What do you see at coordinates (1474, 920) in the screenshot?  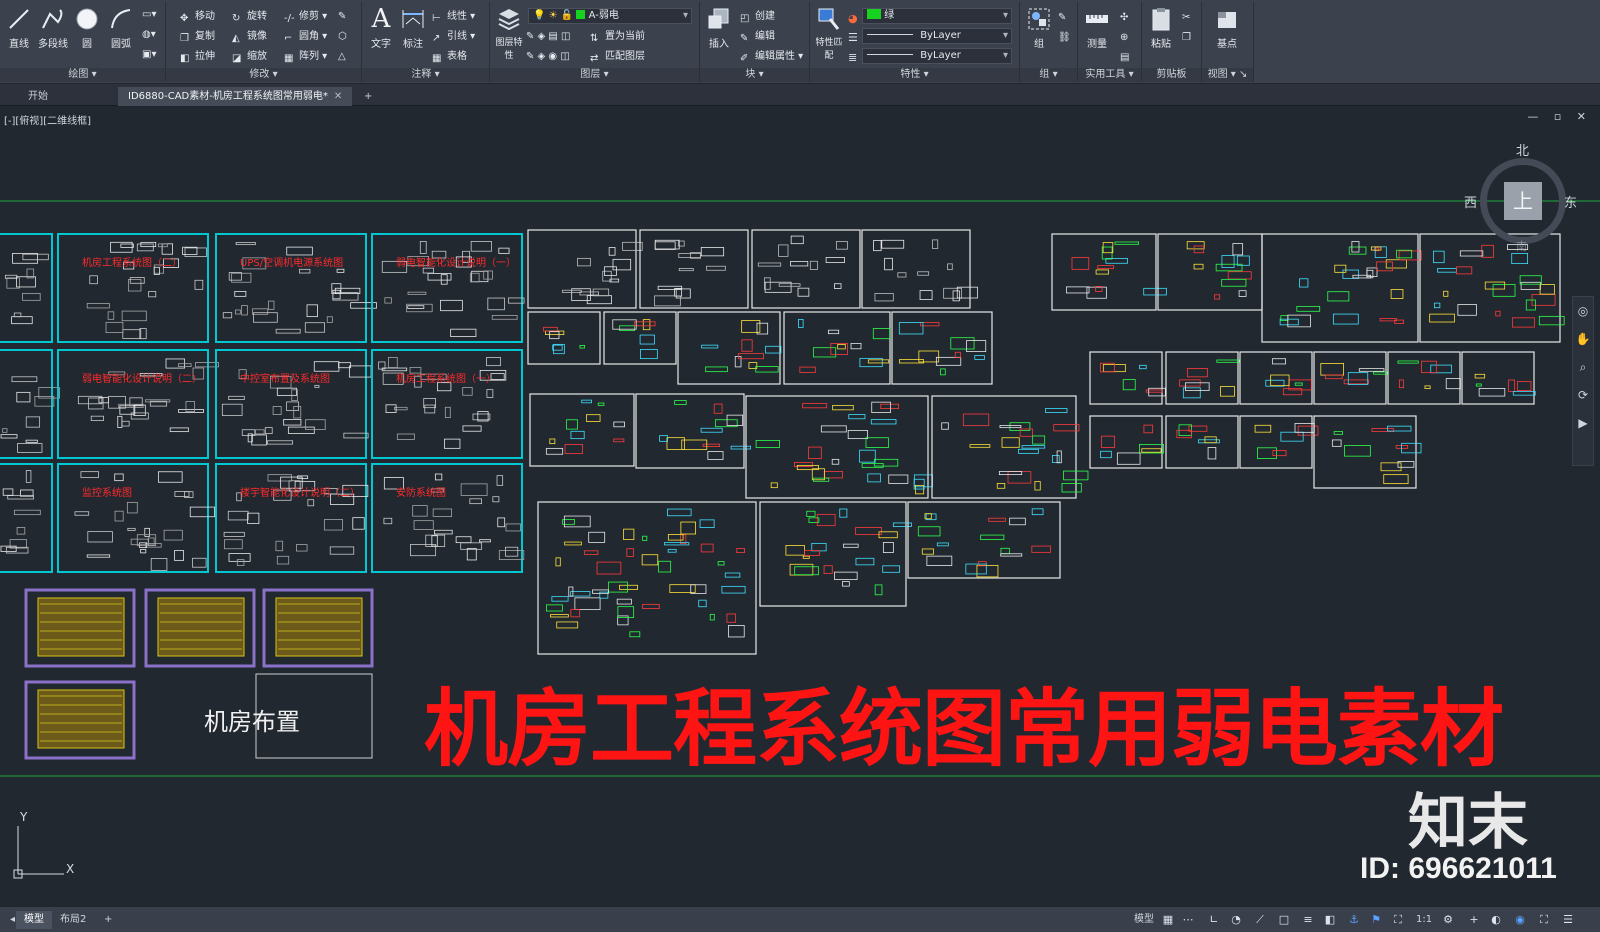 I see `plus-icon: +` at bounding box center [1474, 920].